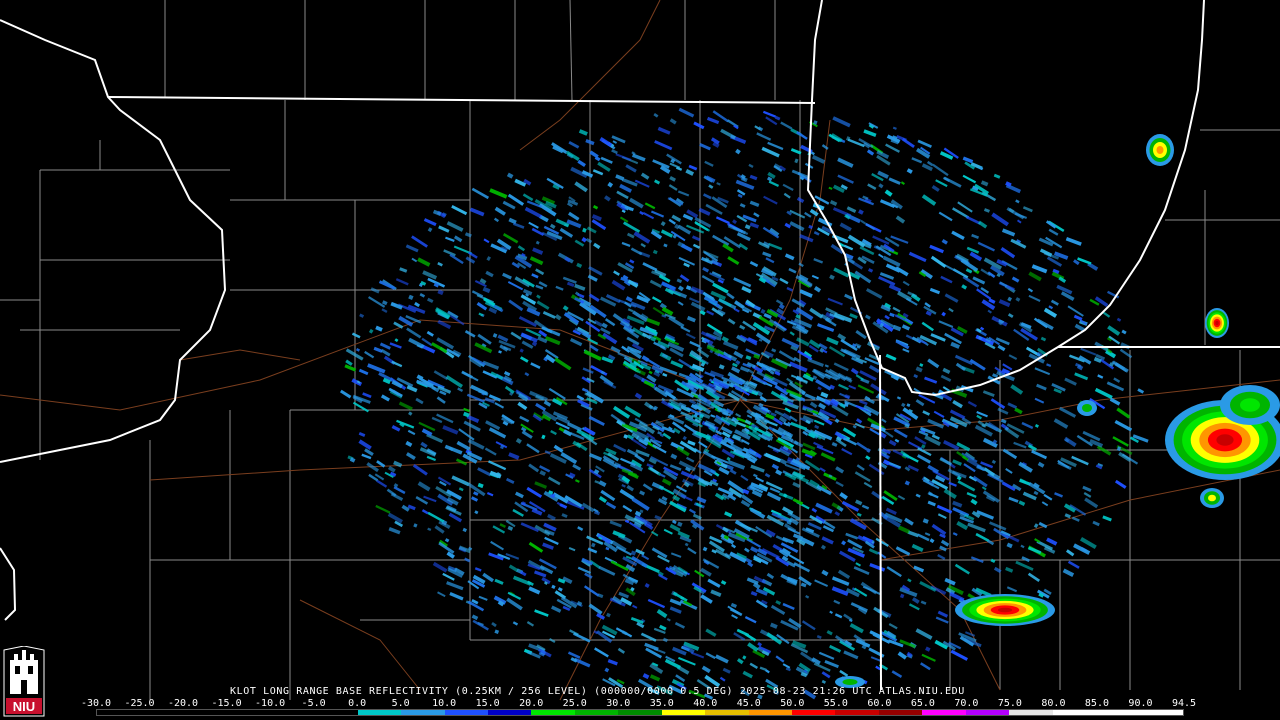 The image size is (1280, 720). I want to click on legend-tick: 70.0, so click(966, 703).